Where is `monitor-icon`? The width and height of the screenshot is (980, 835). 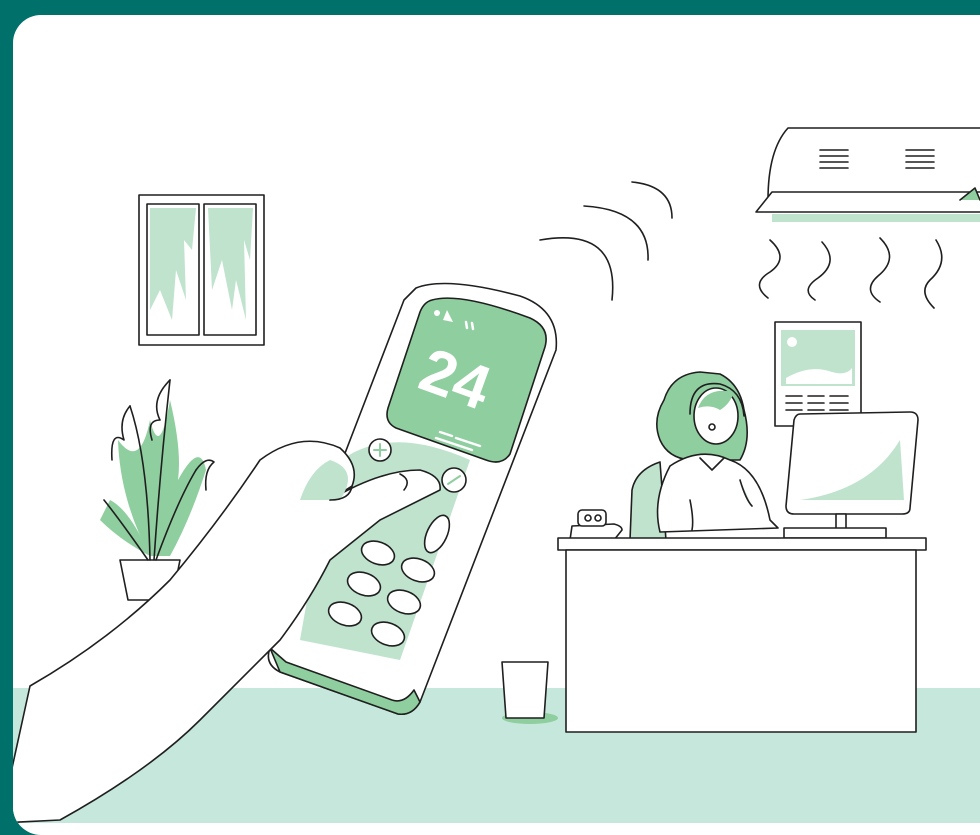 monitor-icon is located at coordinates (851, 475).